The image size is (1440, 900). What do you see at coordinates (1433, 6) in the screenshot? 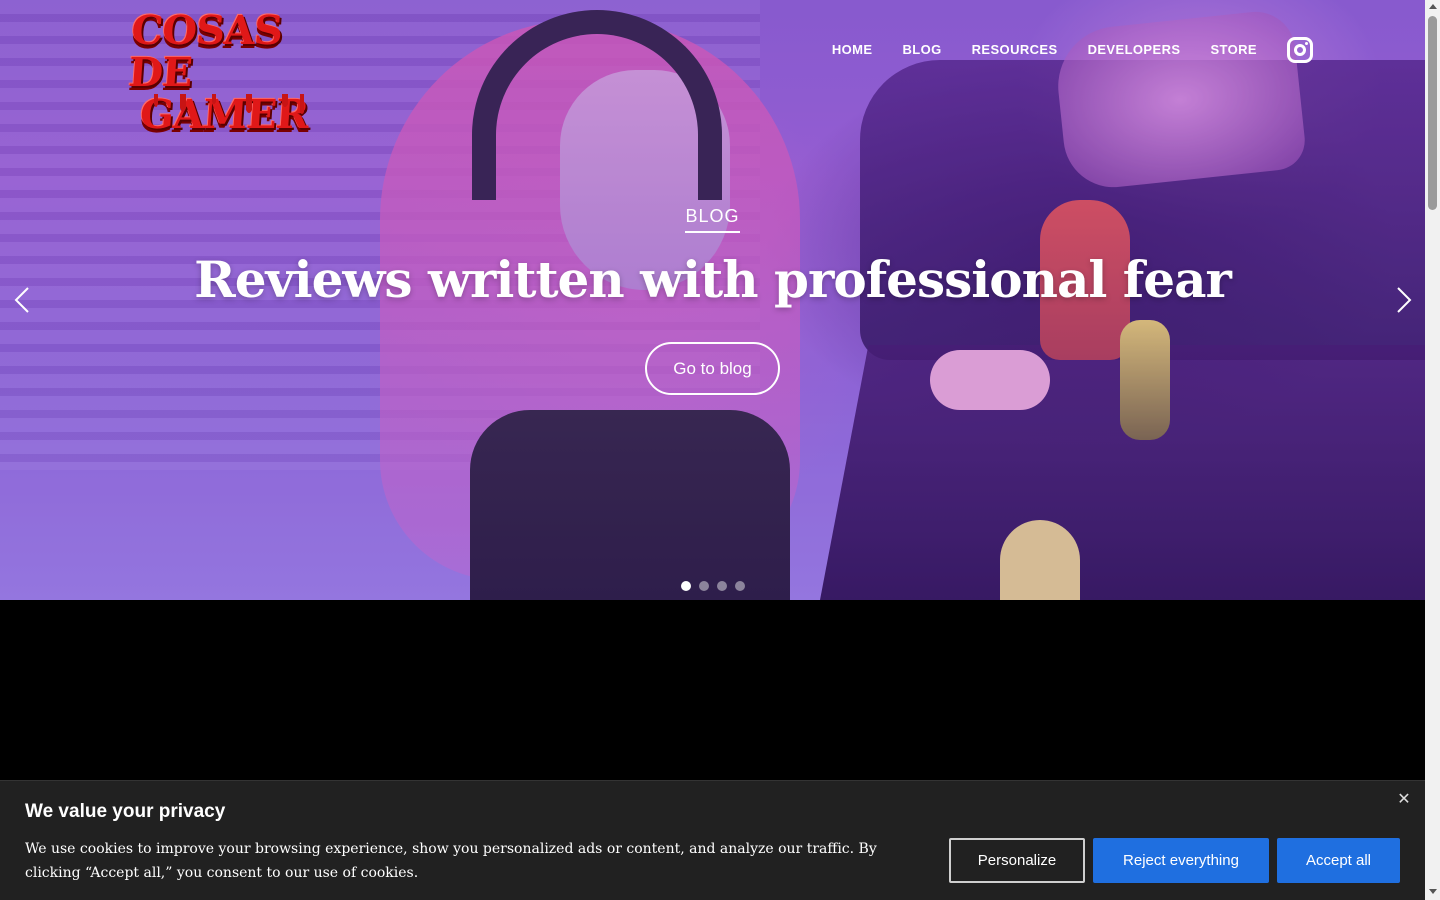
I see `scroll-up-arrow-icon` at bounding box center [1433, 6].